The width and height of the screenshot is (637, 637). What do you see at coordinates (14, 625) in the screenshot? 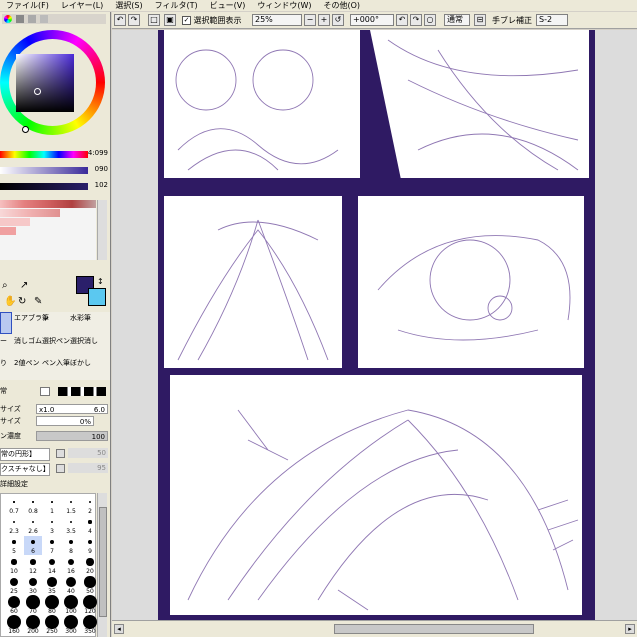
I see `brush-size-cell: 160` at bounding box center [14, 625].